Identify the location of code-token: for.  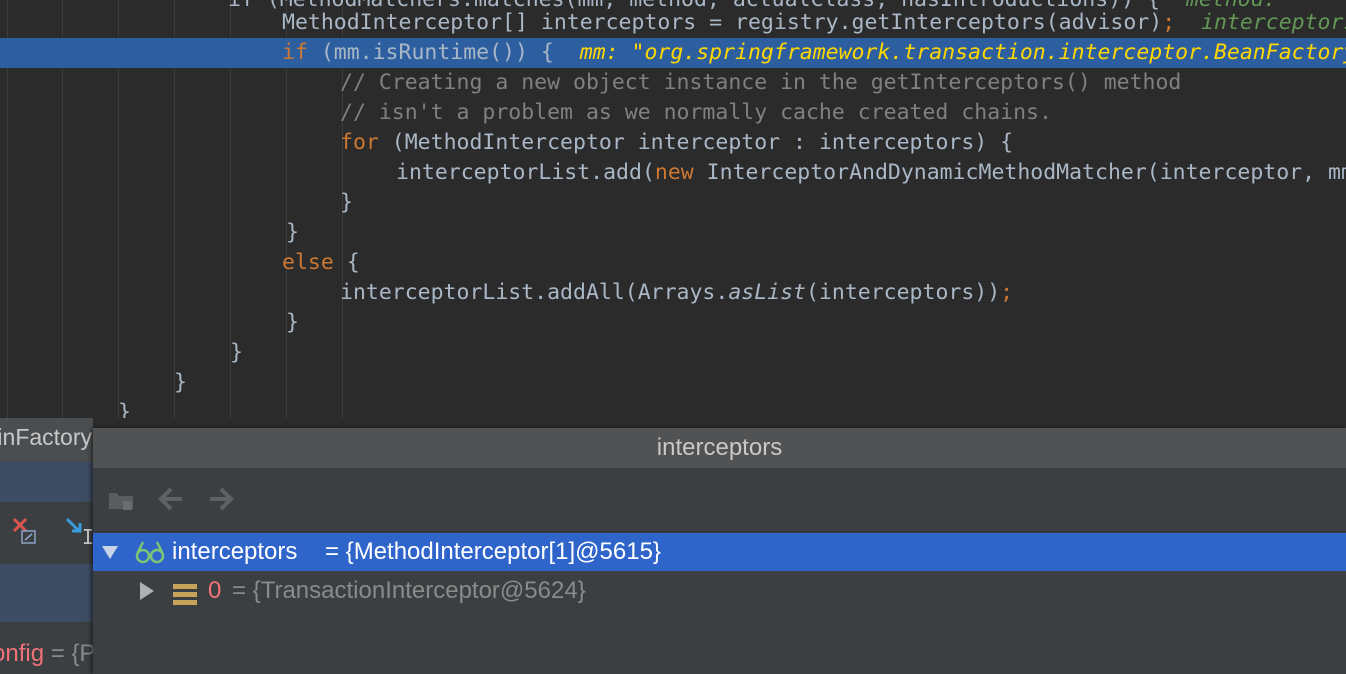
(359, 142).